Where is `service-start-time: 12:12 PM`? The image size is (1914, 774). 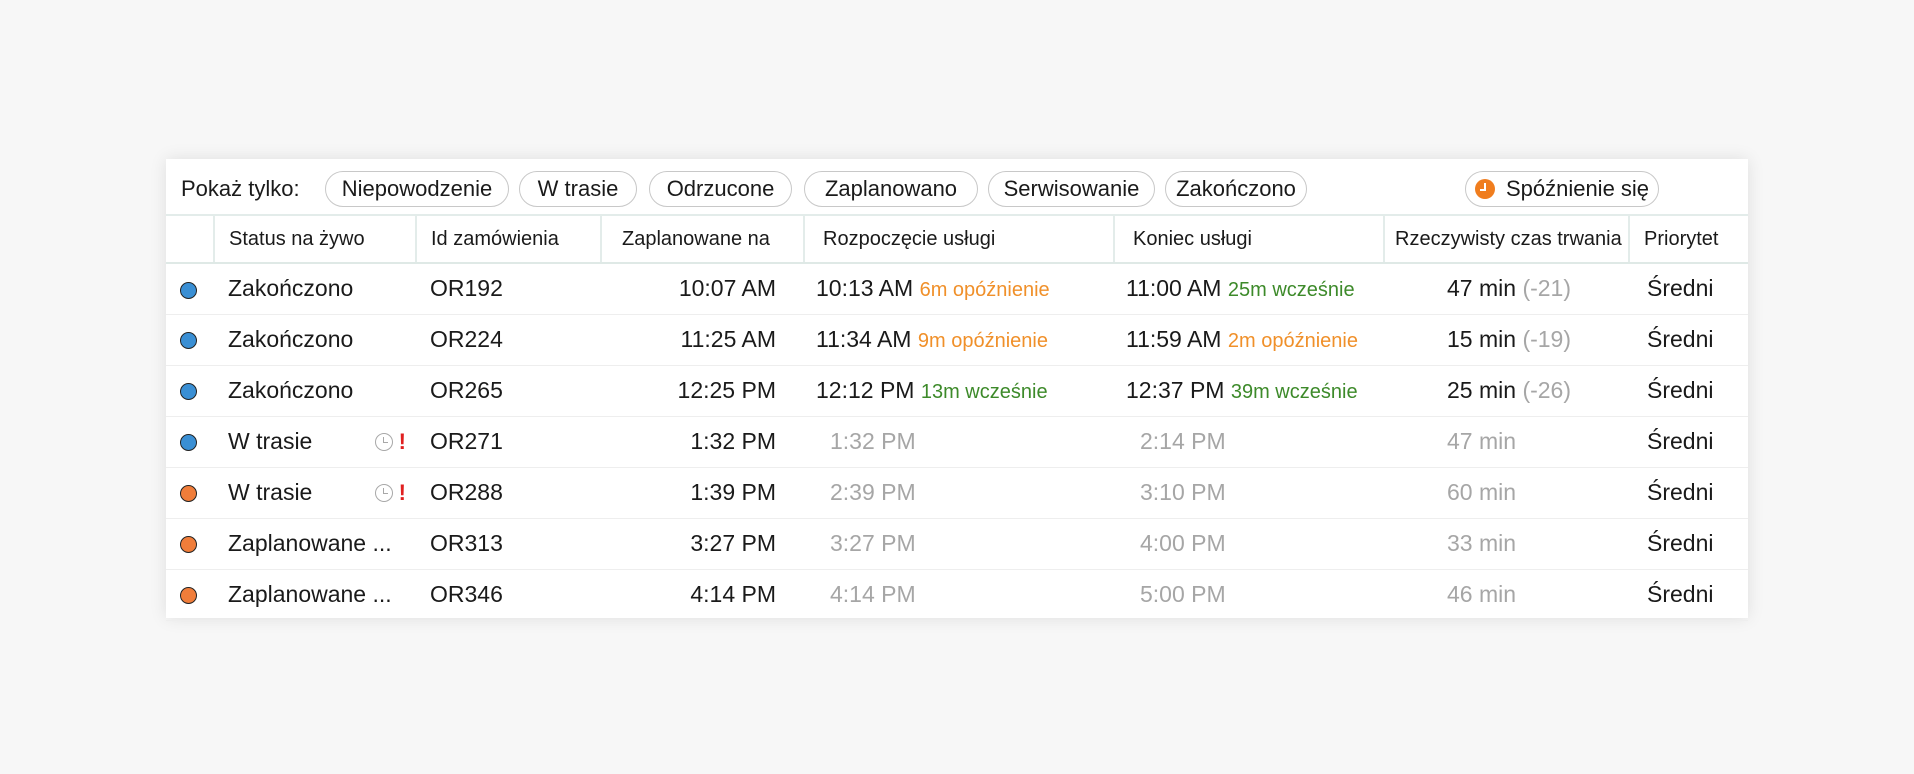 service-start-time: 12:12 PM is located at coordinates (865, 390).